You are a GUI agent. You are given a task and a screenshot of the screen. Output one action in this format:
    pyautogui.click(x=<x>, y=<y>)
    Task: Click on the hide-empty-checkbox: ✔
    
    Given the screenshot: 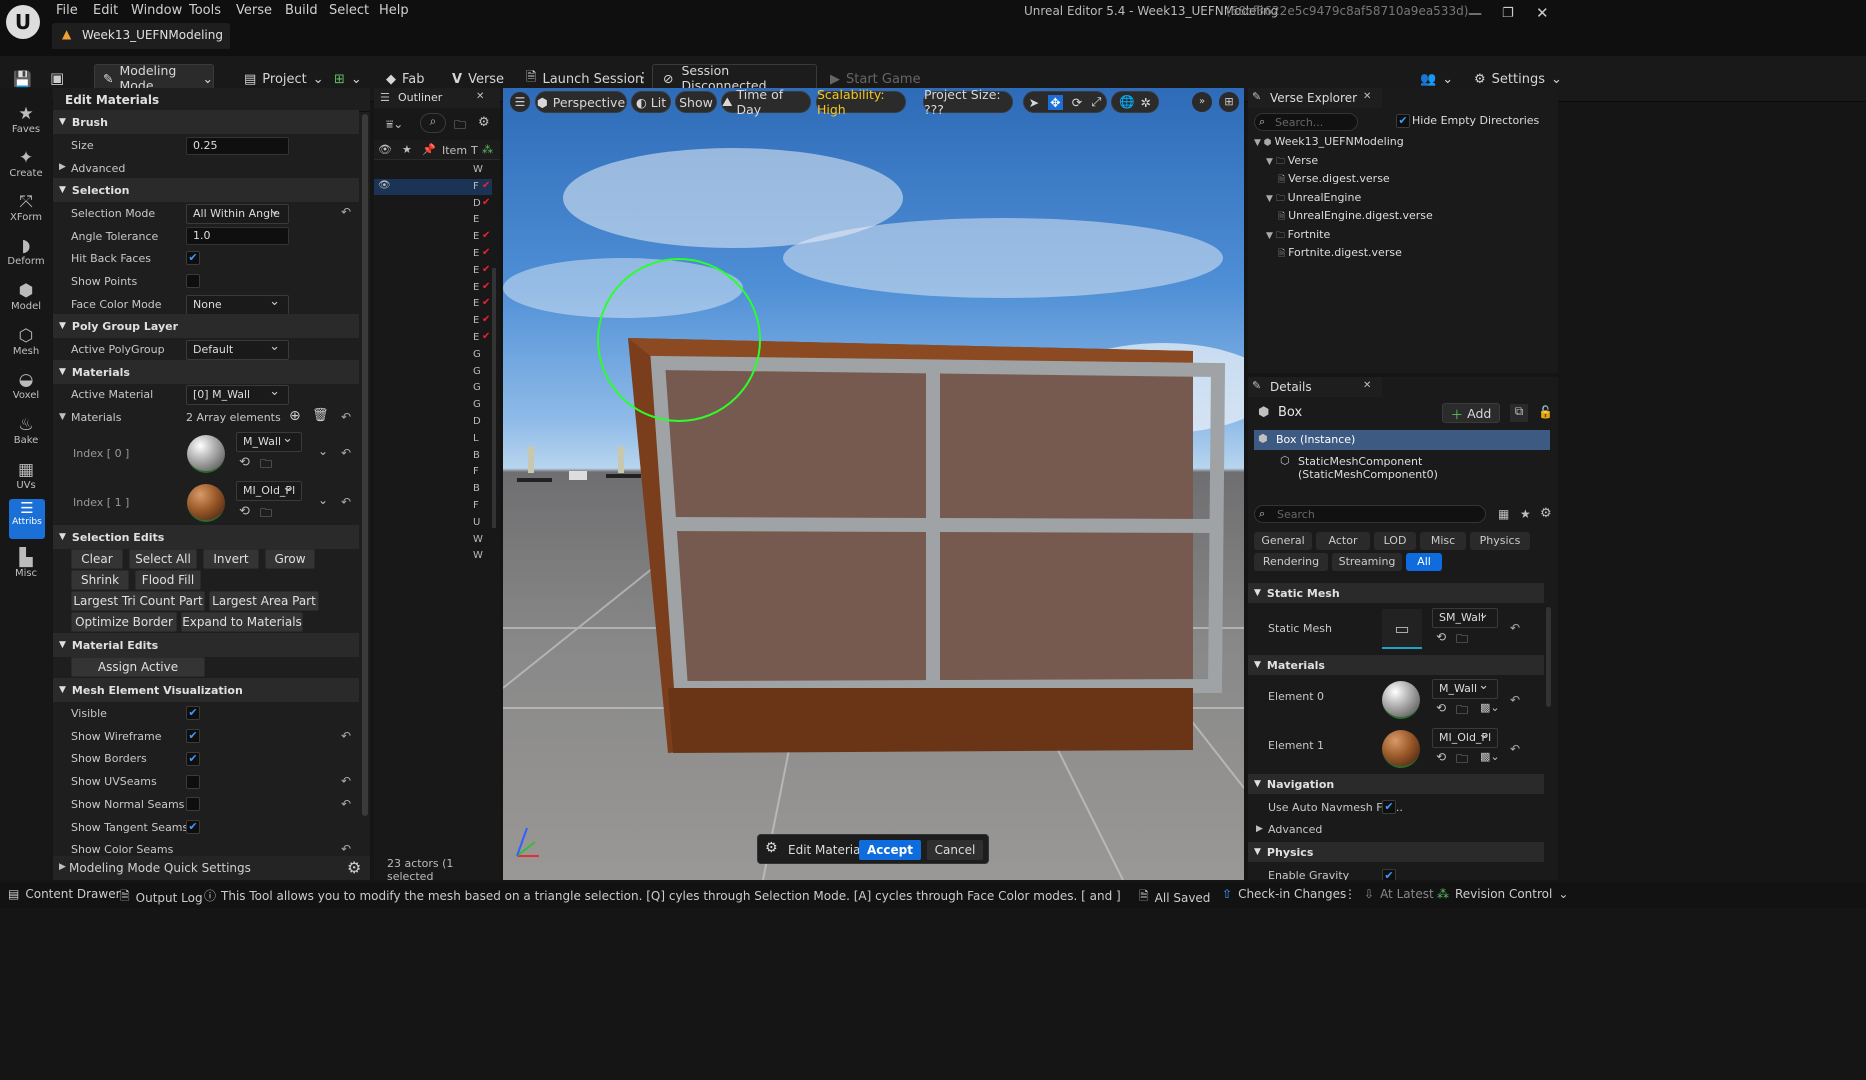 What is the action you would take?
    pyautogui.click(x=1403, y=121)
    